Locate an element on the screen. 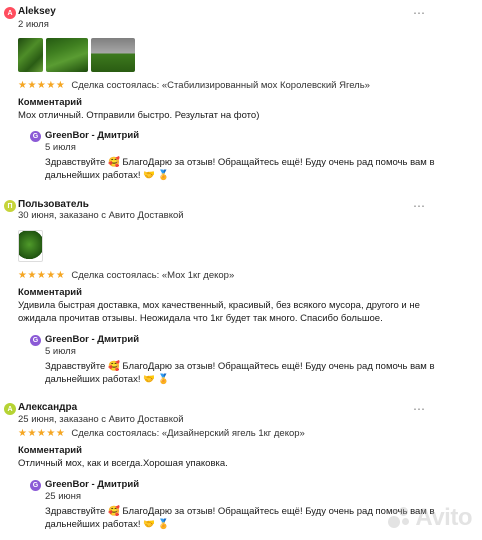 This screenshot has width=482, height=540. avito-logo-icon is located at coordinates (400, 518).